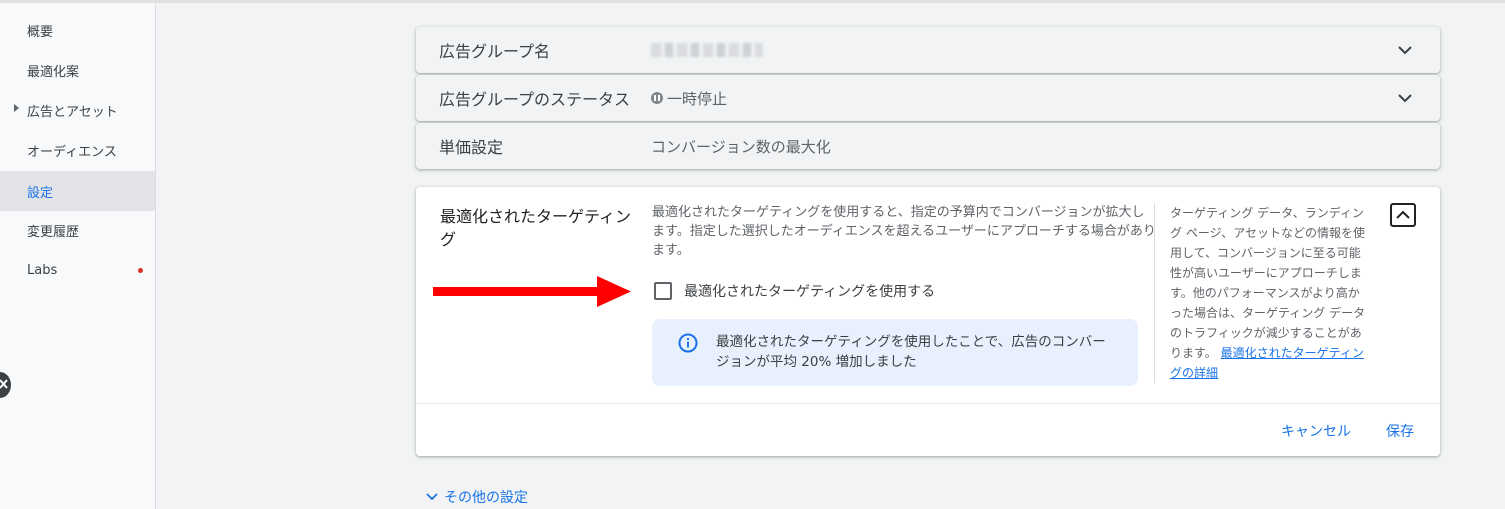 The height and width of the screenshot is (509, 1505). I want to click on ad-group-name-row: 広告グループ名, so click(928, 50).